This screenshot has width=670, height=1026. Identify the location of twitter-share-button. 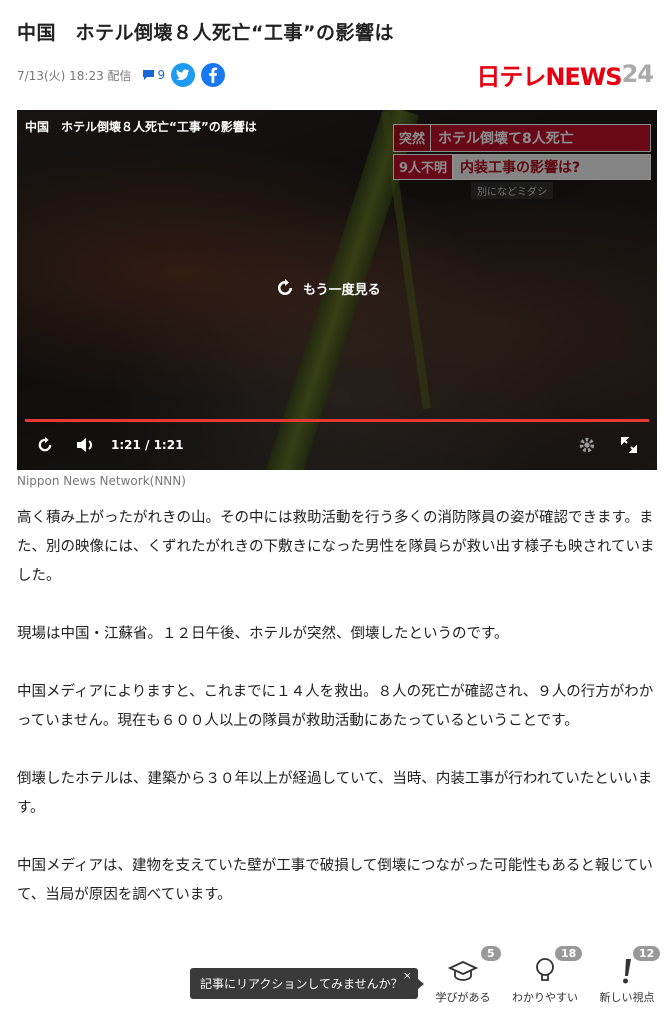
(183, 75).